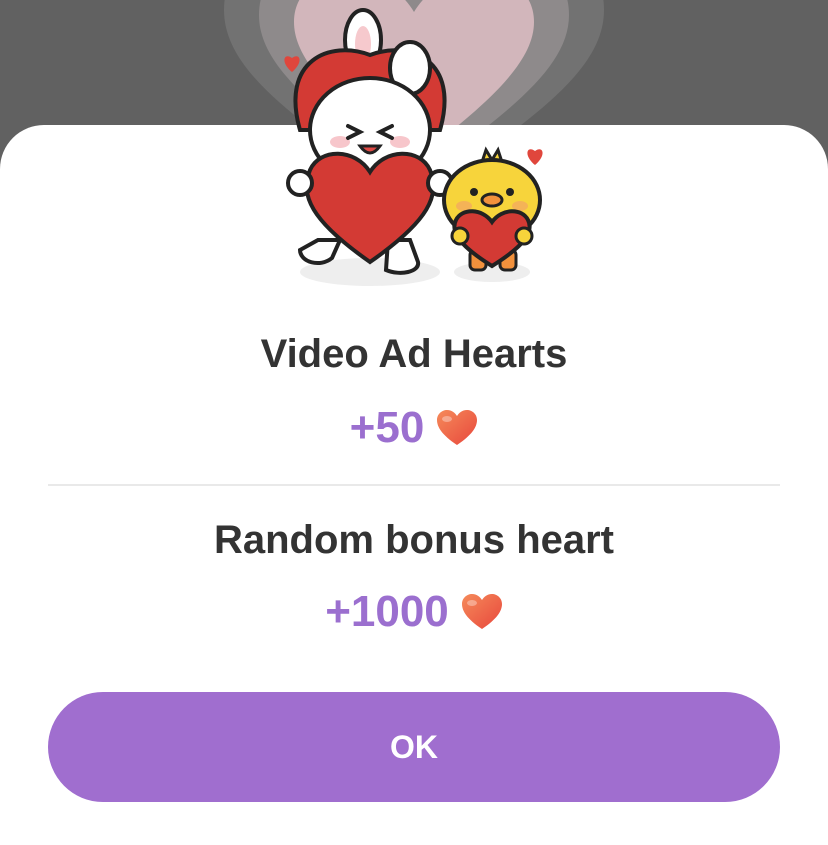 The image size is (828, 845). Describe the element at coordinates (414, 747) in the screenshot. I see `ok-button: OK` at that location.